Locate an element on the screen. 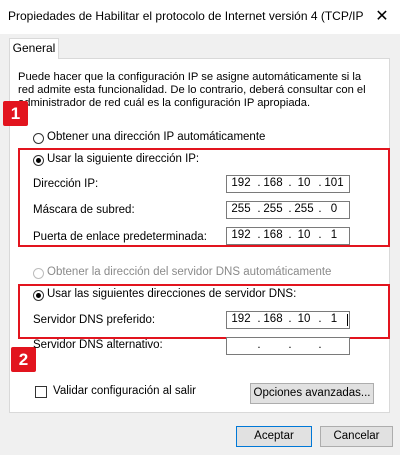 This screenshot has height=455, width=400. alternate-dns-label: Servidor DNS alternativo: is located at coordinates (98, 345).